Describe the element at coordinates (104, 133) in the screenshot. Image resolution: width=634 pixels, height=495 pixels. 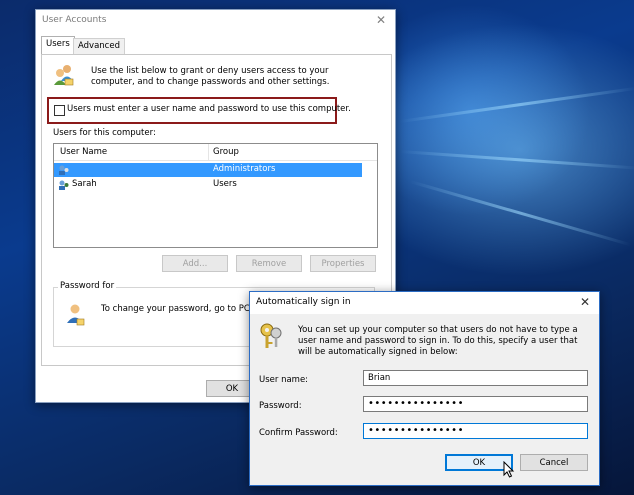
I see `users-list-label: Users for this computer:` at that location.